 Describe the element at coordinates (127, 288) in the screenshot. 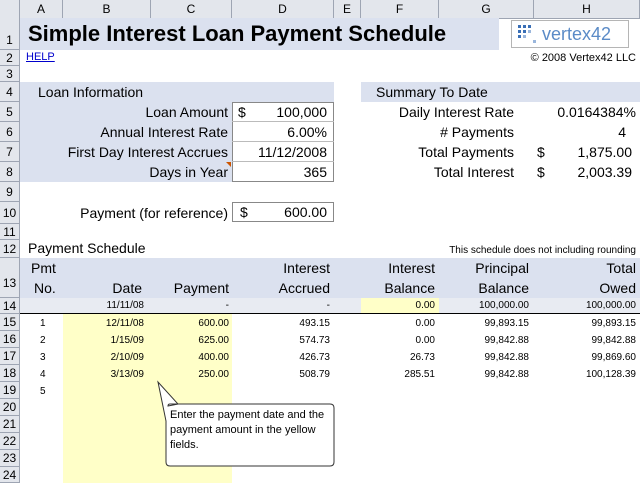

I see `col-date-label: Date` at that location.